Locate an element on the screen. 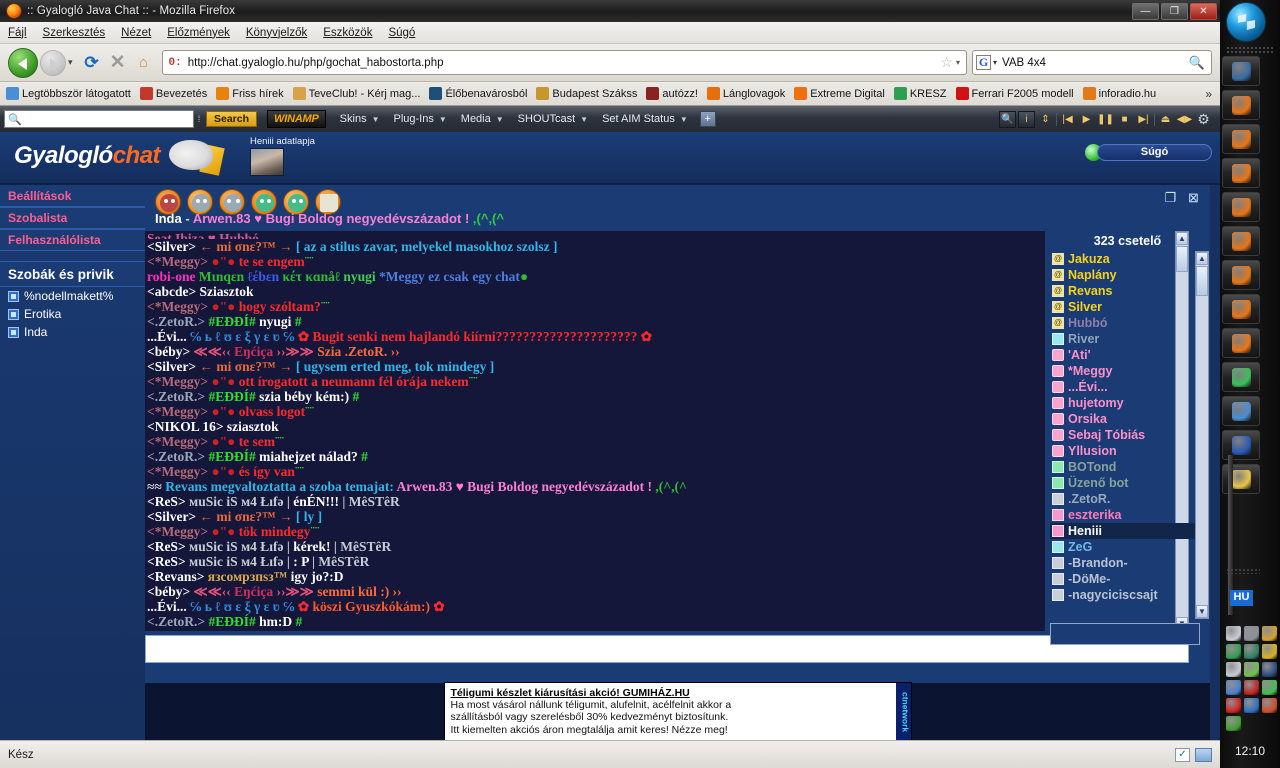 Image resolution: width=1280 pixels, height=768 pixels. flash-tray-icon is located at coordinates (1233, 723).